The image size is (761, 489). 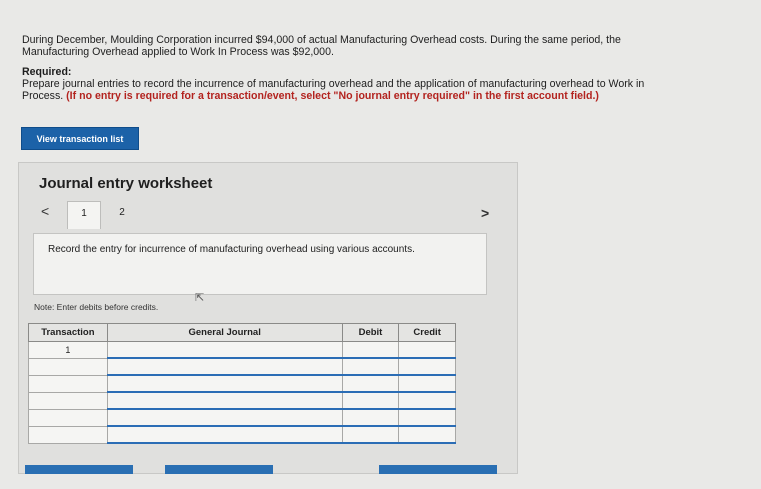 I want to click on clear-entry-button, so click(x=219, y=469).